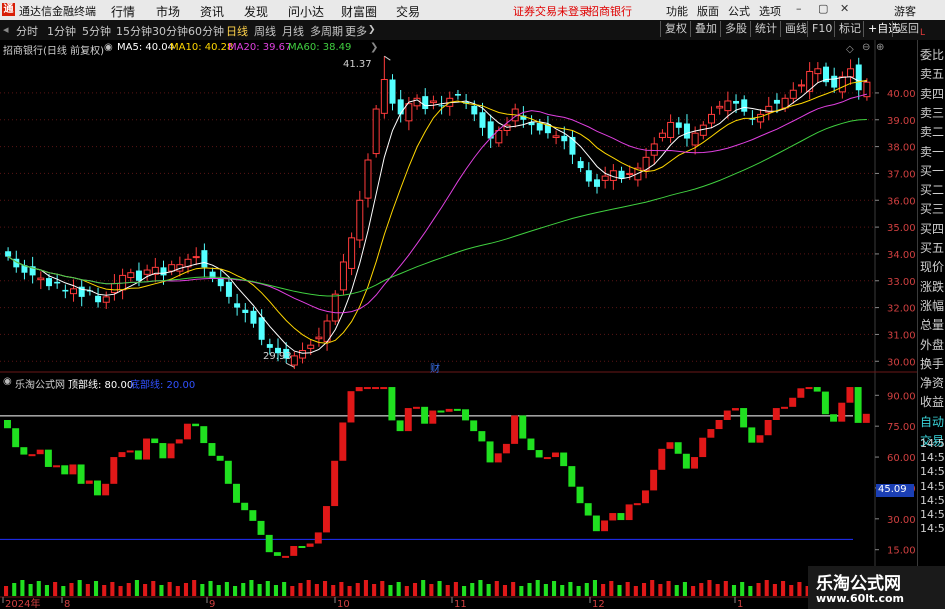 This screenshot has width=945, height=609. Describe the element at coordinates (932, 363) in the screenshot. I see `side-item-16: 换手` at that location.